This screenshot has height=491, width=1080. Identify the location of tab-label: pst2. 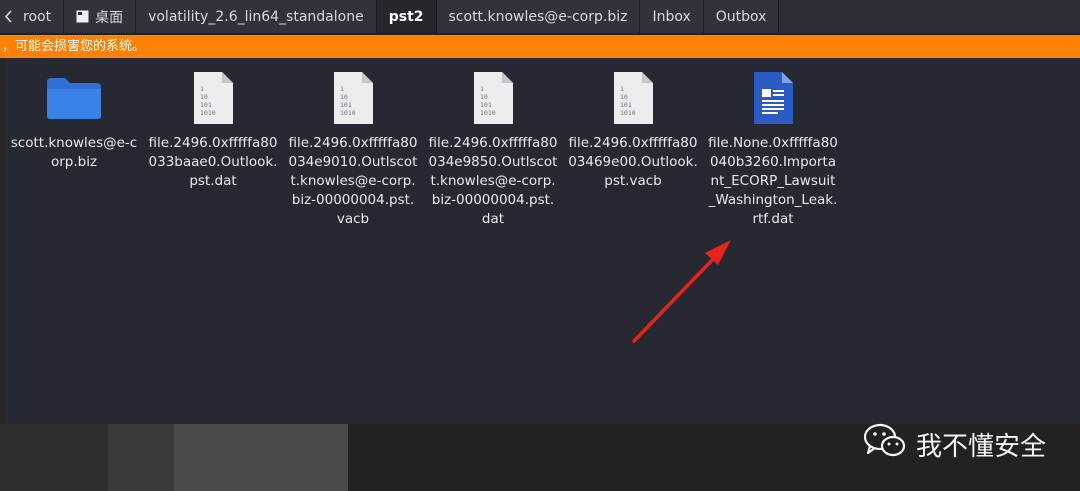
(406, 16).